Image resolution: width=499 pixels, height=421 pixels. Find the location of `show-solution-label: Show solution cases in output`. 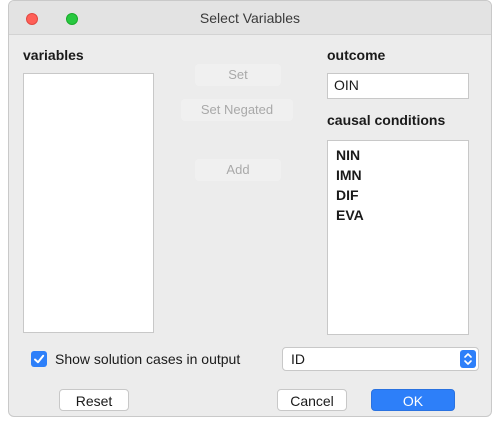

show-solution-label: Show solution cases in output is located at coordinates (148, 359).